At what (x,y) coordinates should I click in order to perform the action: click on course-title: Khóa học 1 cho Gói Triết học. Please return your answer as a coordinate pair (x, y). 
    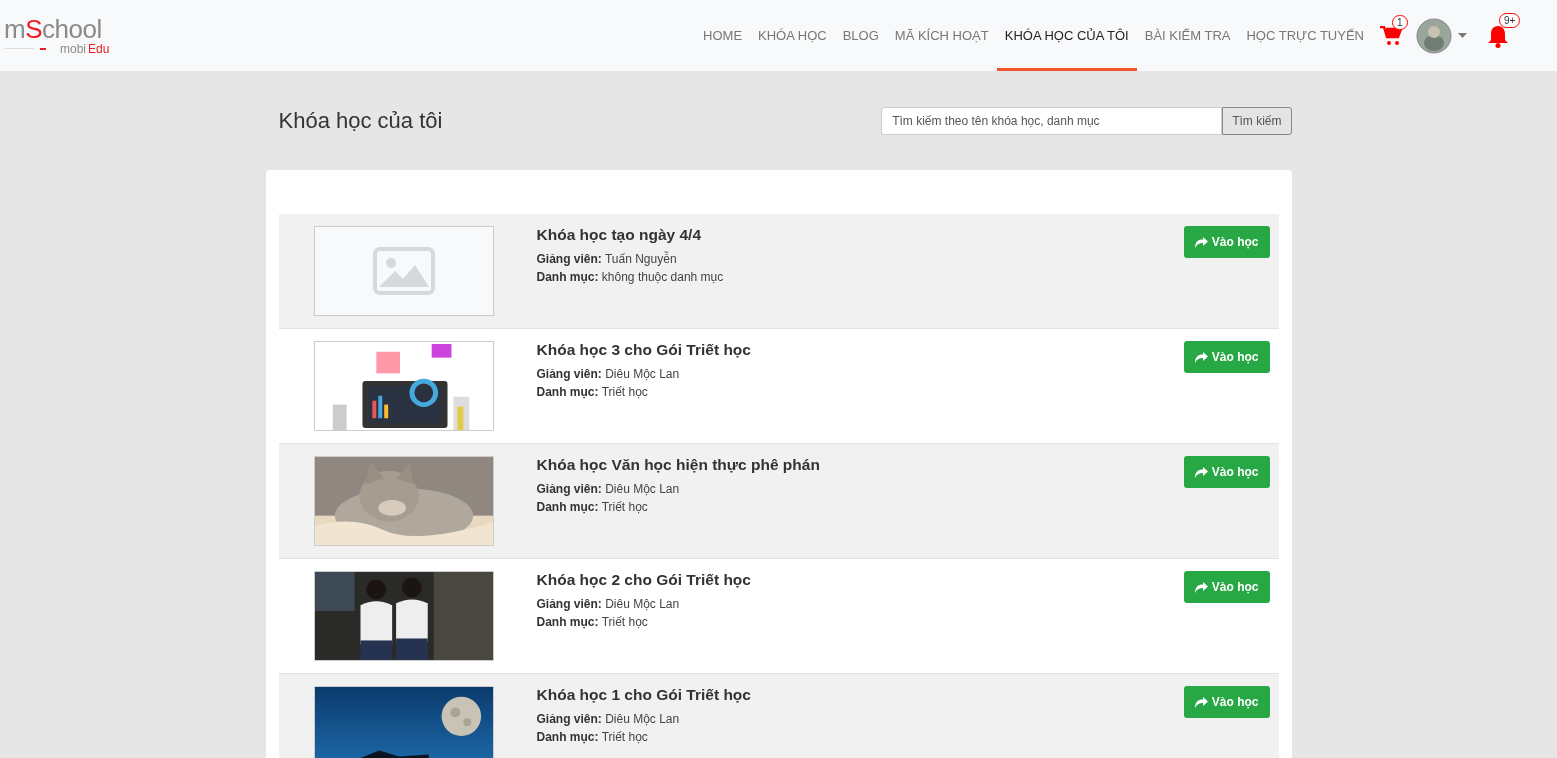
    Looking at the image, I should click on (860, 695).